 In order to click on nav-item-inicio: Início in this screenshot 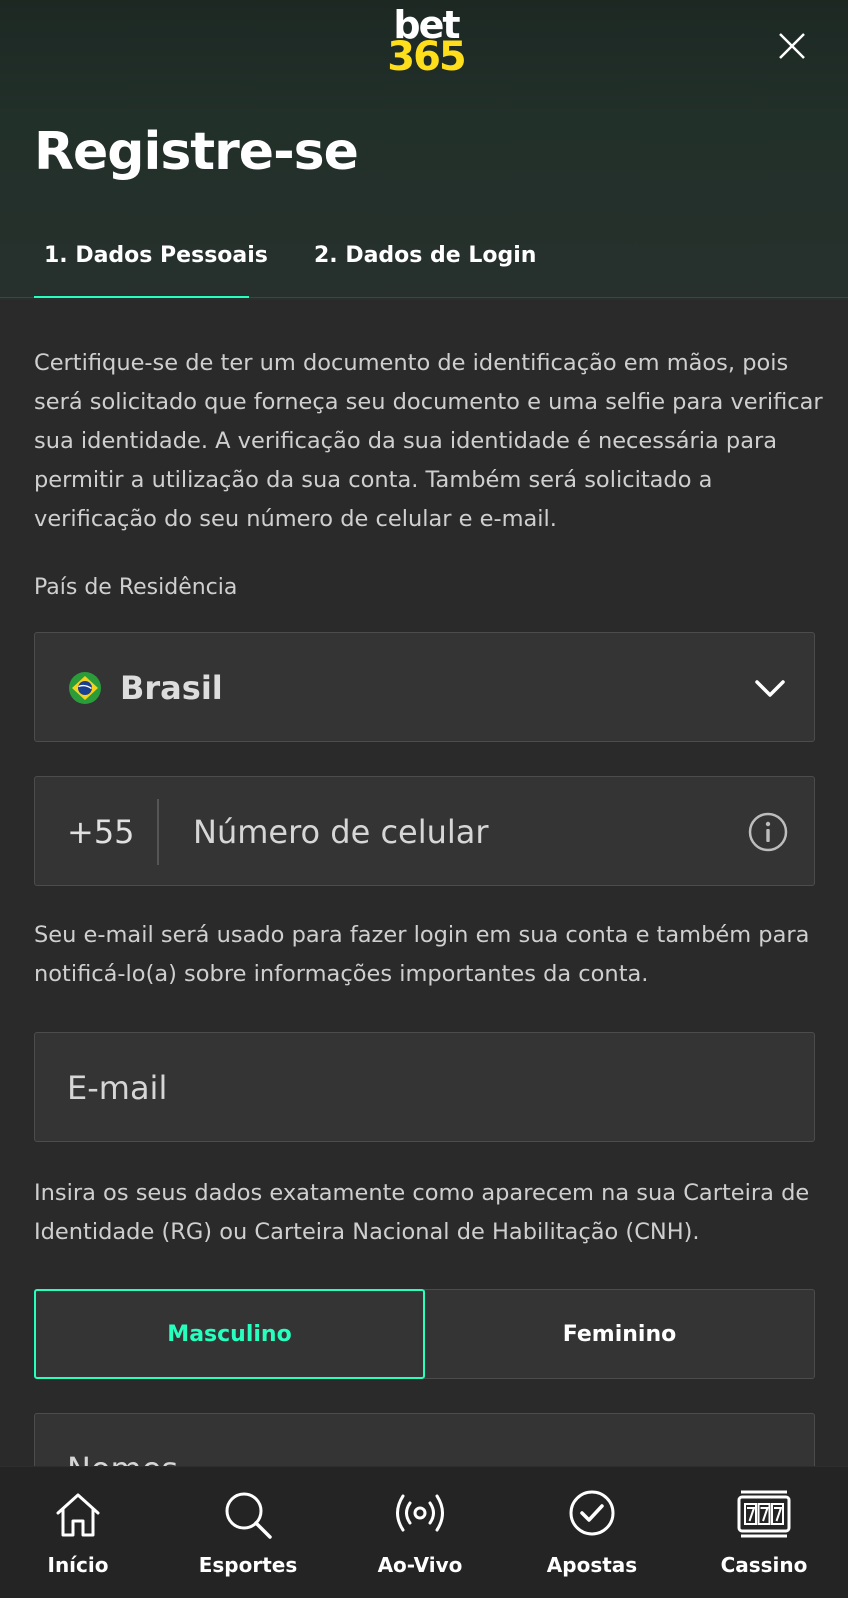, I will do `click(78, 1532)`.